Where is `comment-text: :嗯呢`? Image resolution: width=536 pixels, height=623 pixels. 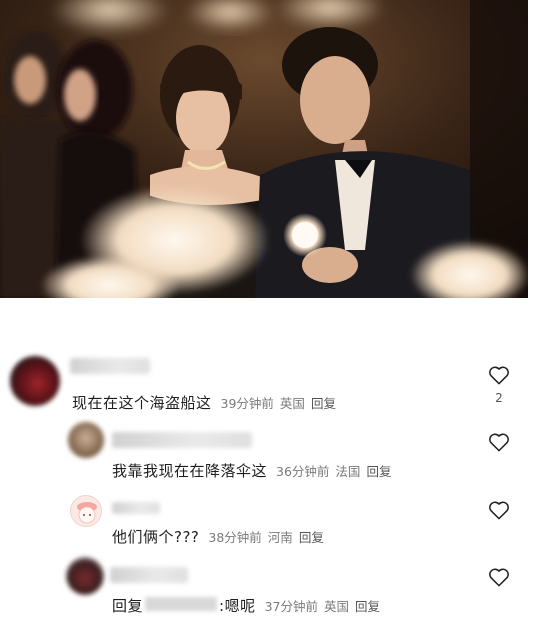
comment-text: :嗯呢 is located at coordinates (237, 606).